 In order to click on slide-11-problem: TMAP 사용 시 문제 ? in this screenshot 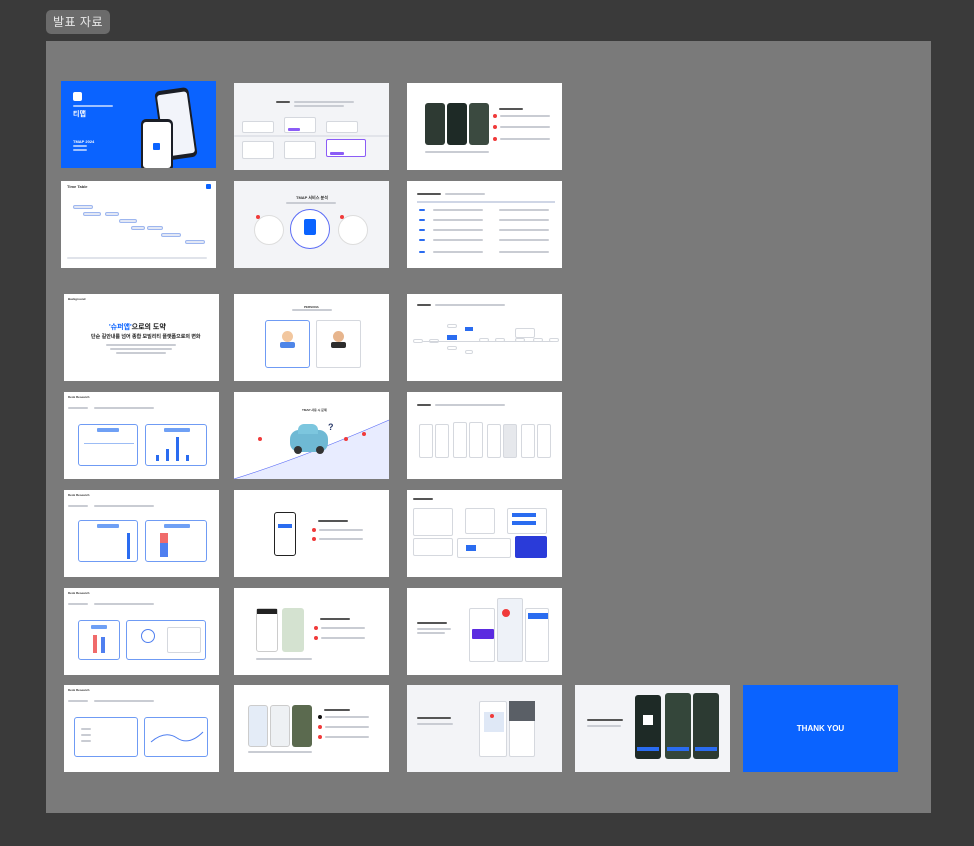, I will do `click(311, 435)`.